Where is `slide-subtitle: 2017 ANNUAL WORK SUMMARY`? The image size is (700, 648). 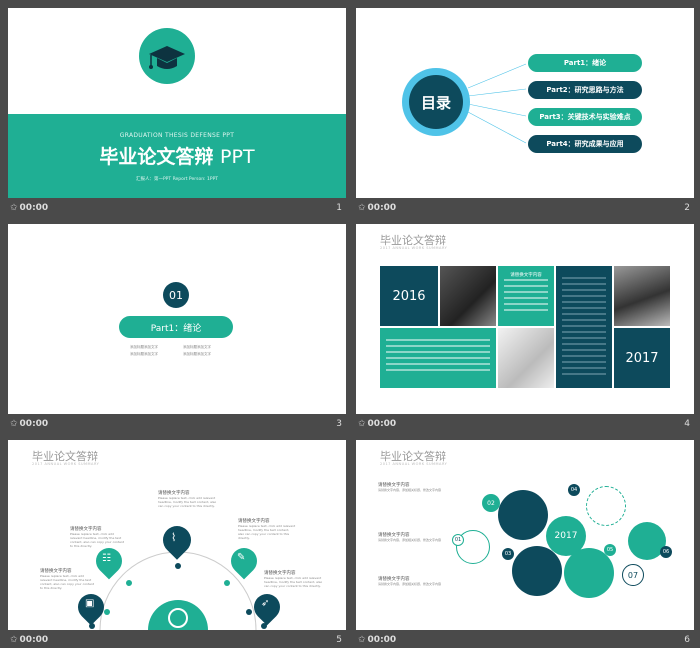
slide-subtitle: 2017 ANNUAL WORK SUMMARY is located at coordinates (414, 464).